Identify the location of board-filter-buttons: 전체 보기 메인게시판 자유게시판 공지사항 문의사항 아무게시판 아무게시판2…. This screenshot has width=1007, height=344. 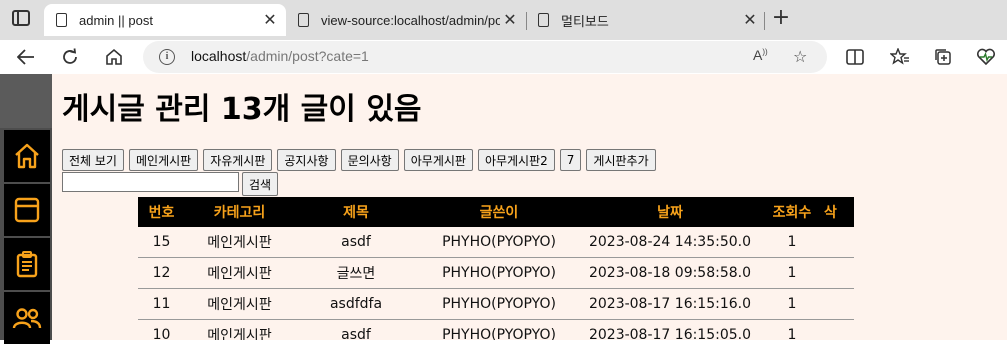
(359, 160).